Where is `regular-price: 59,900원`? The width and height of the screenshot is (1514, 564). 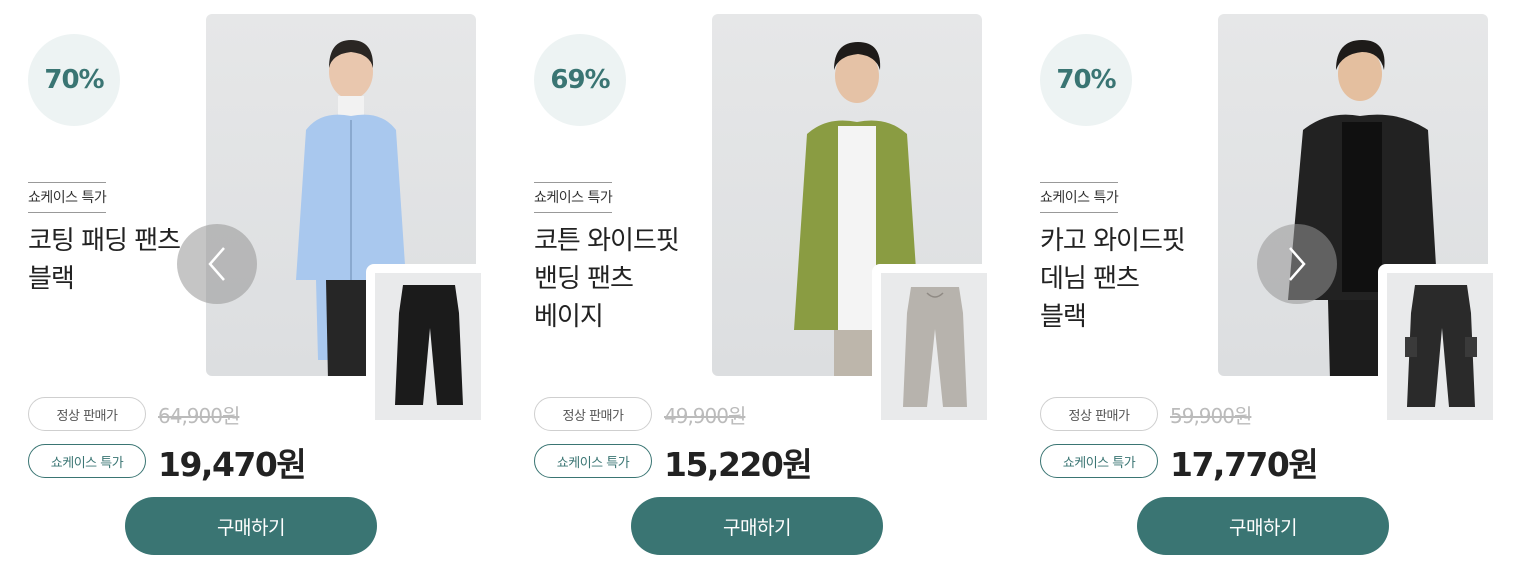
regular-price: 59,900원 is located at coordinates (1211, 416).